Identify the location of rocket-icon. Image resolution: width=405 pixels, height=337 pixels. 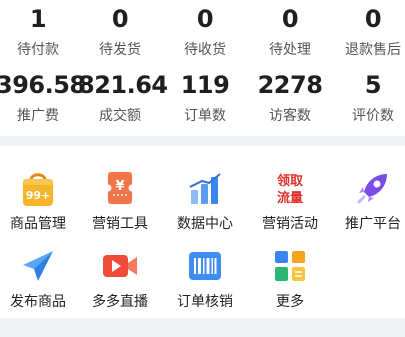
(373, 188).